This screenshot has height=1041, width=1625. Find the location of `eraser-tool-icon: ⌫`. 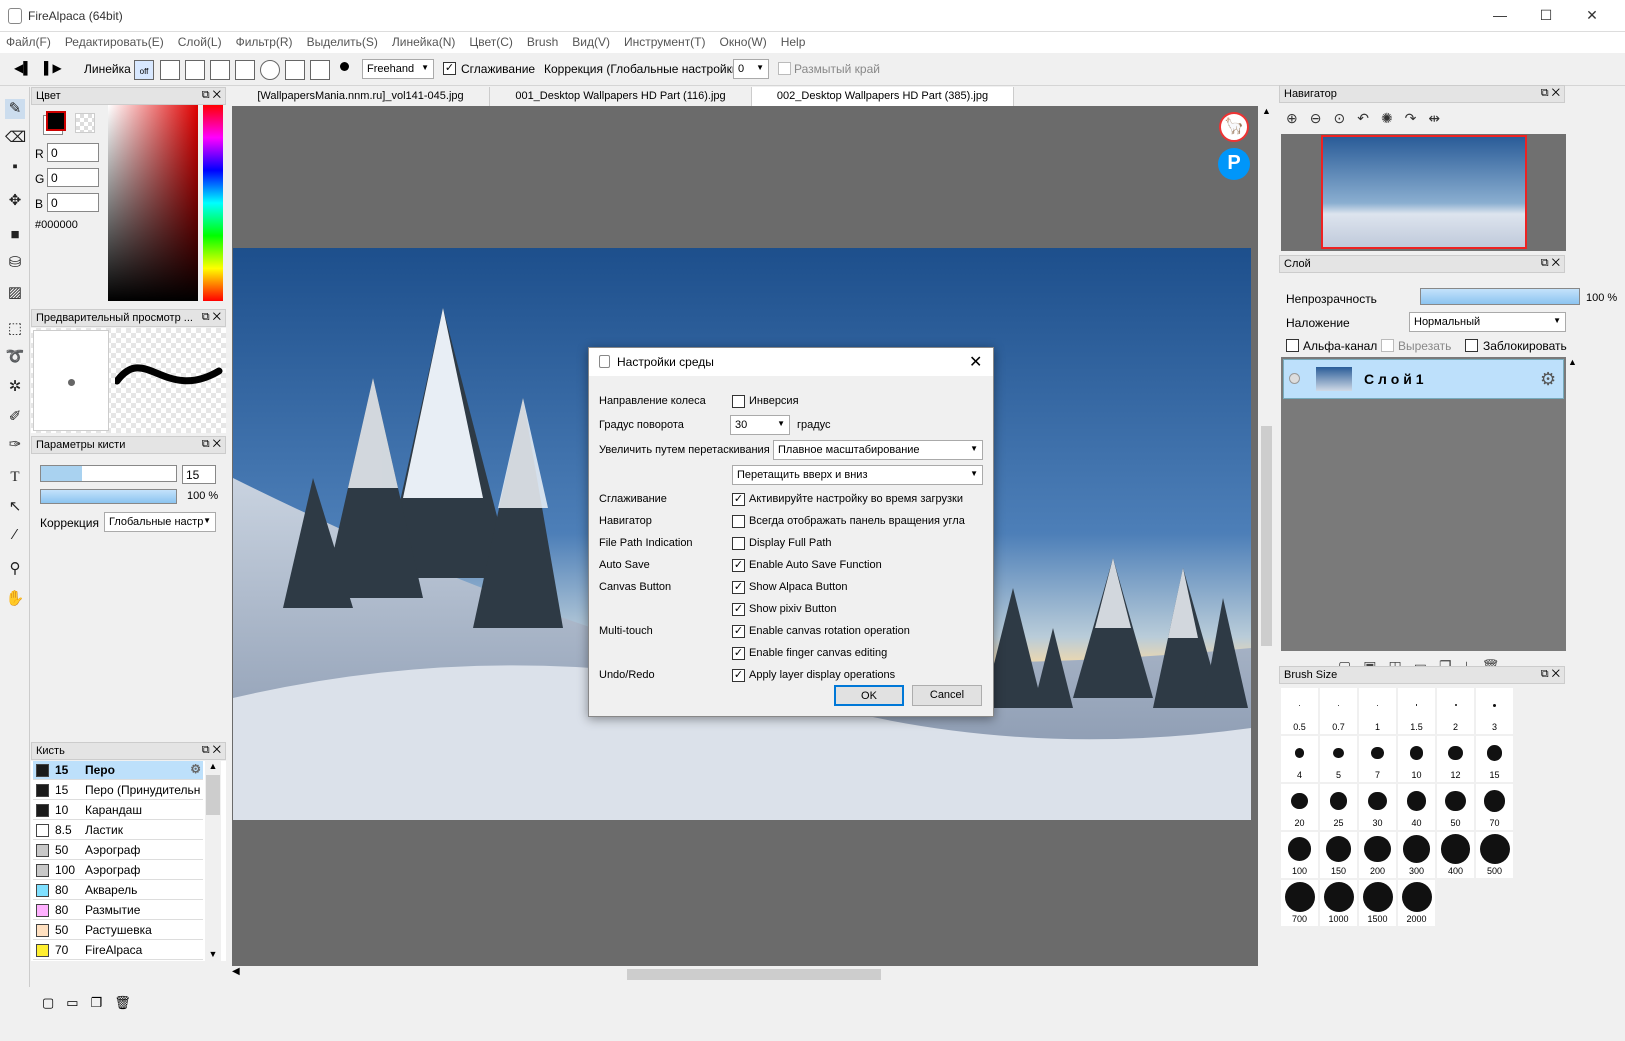

eraser-tool-icon: ⌫ is located at coordinates (15, 138).